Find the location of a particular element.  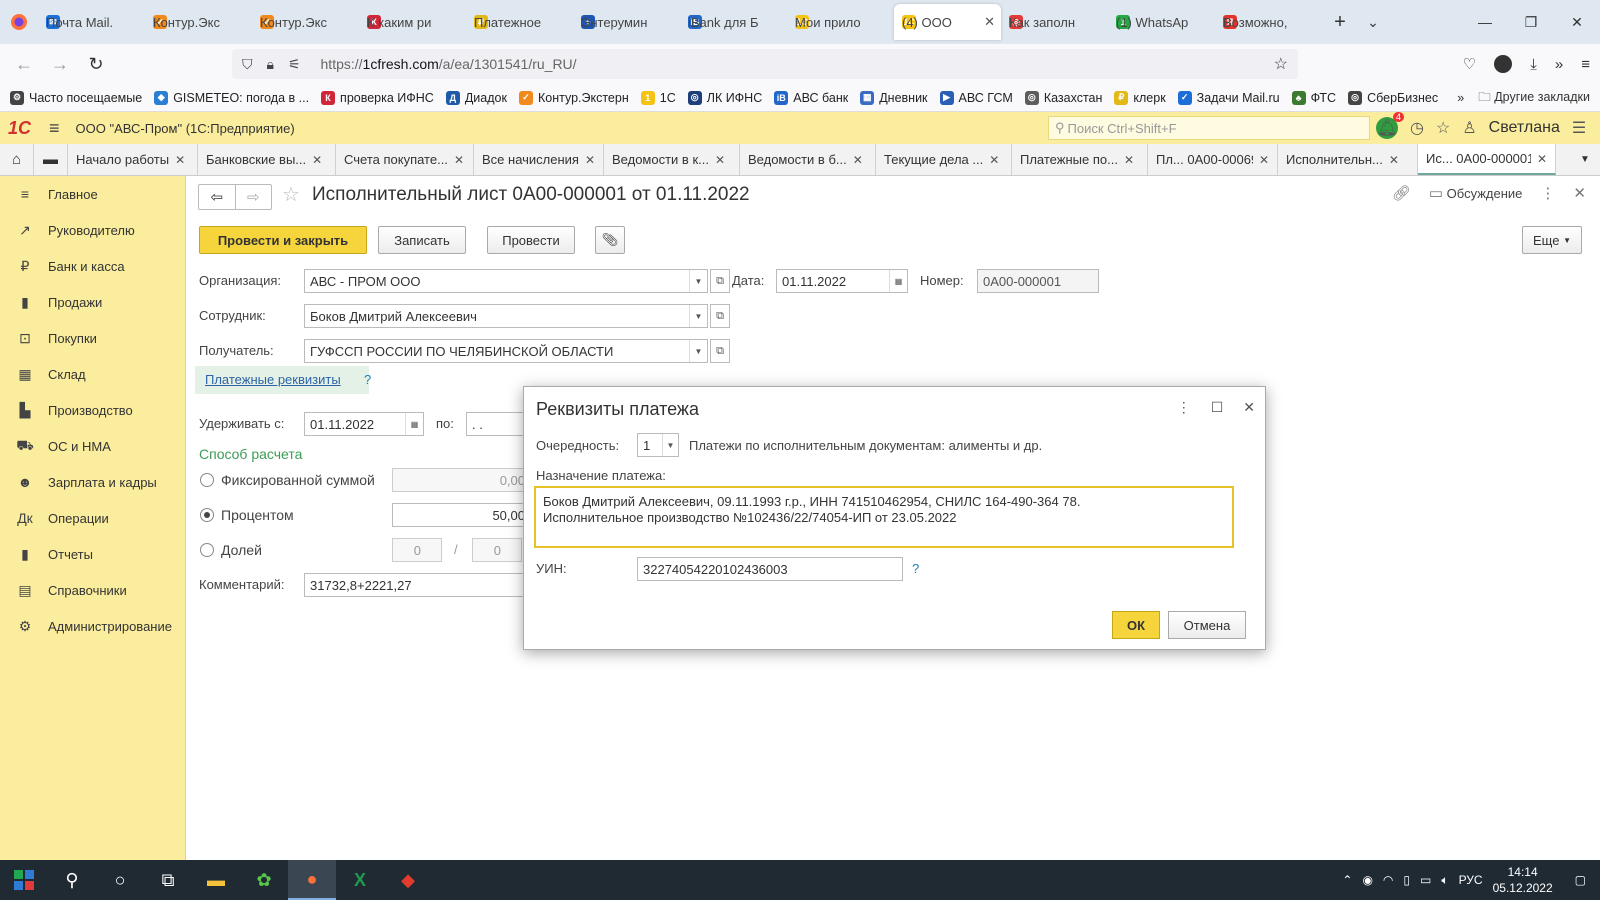

user-icon: ♙ is located at coordinates (1469, 128).